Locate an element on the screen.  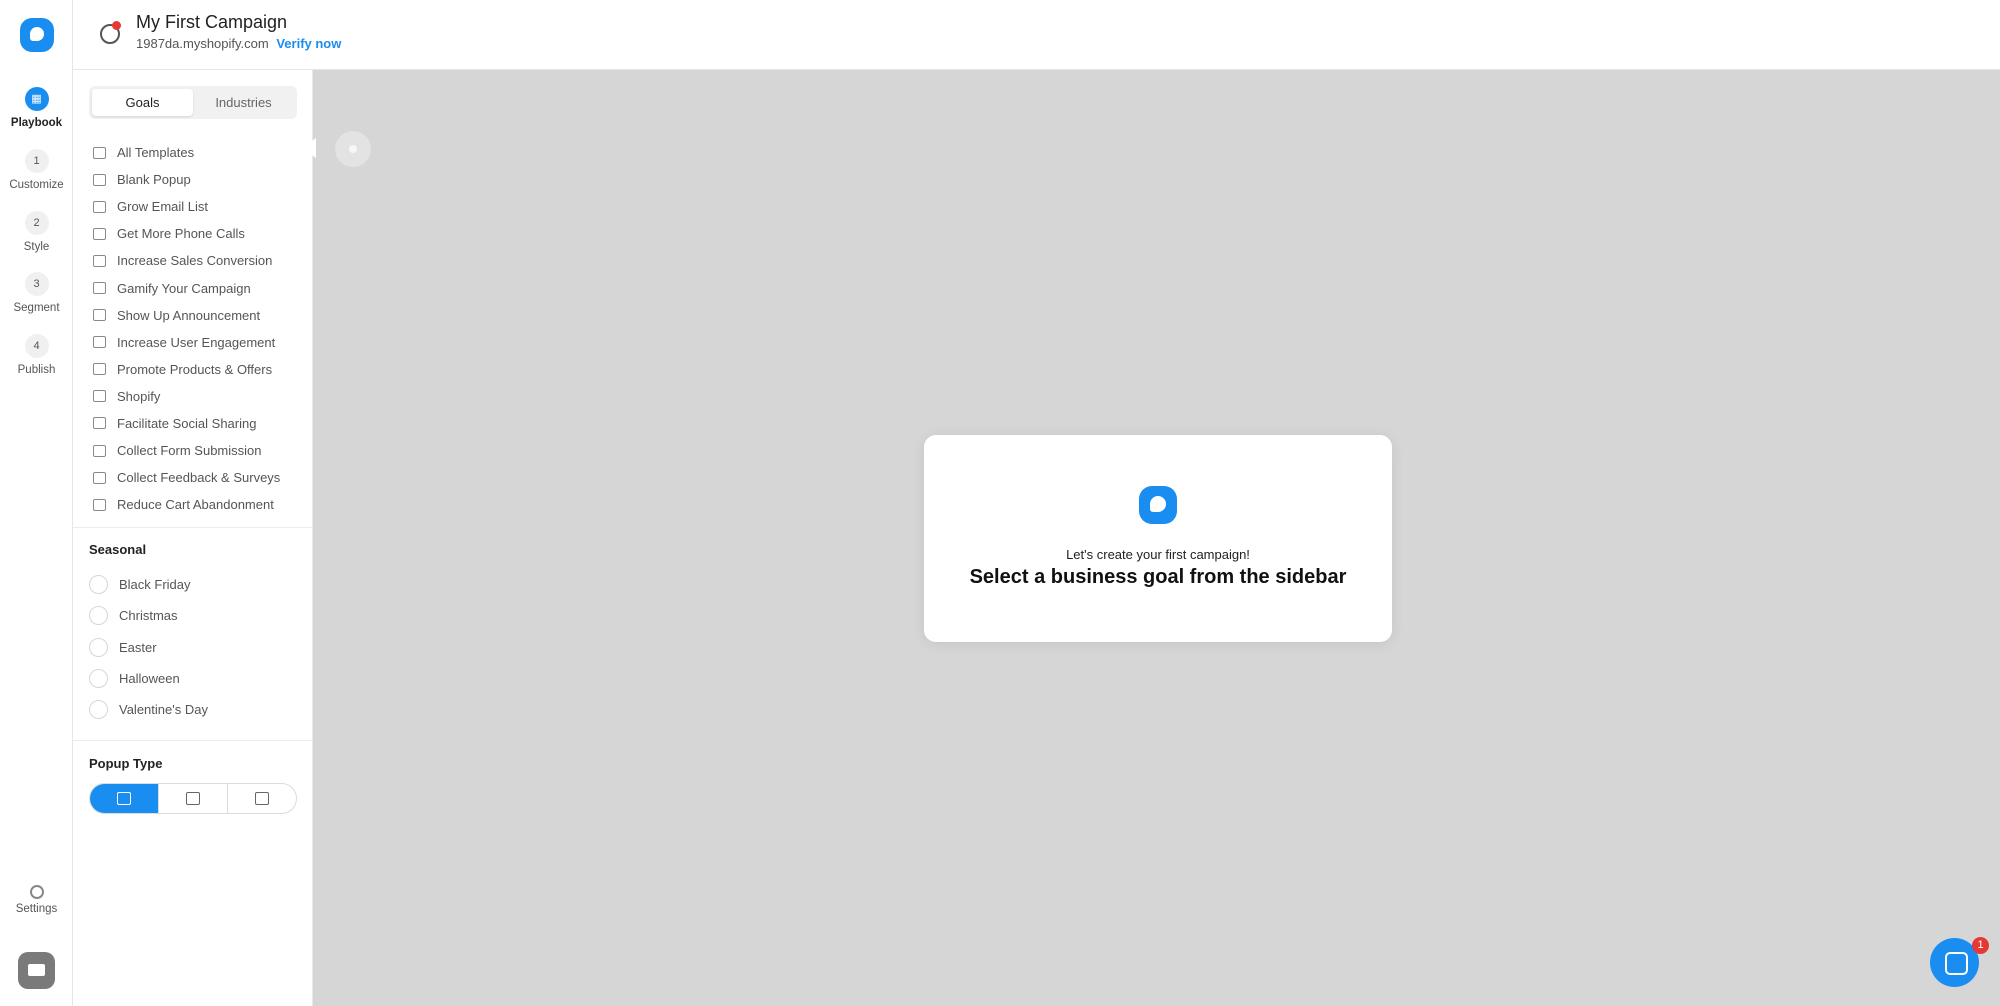
goal-item-feedback-surveys: Collect Feedback & Surveys is located at coordinates (200, 477).